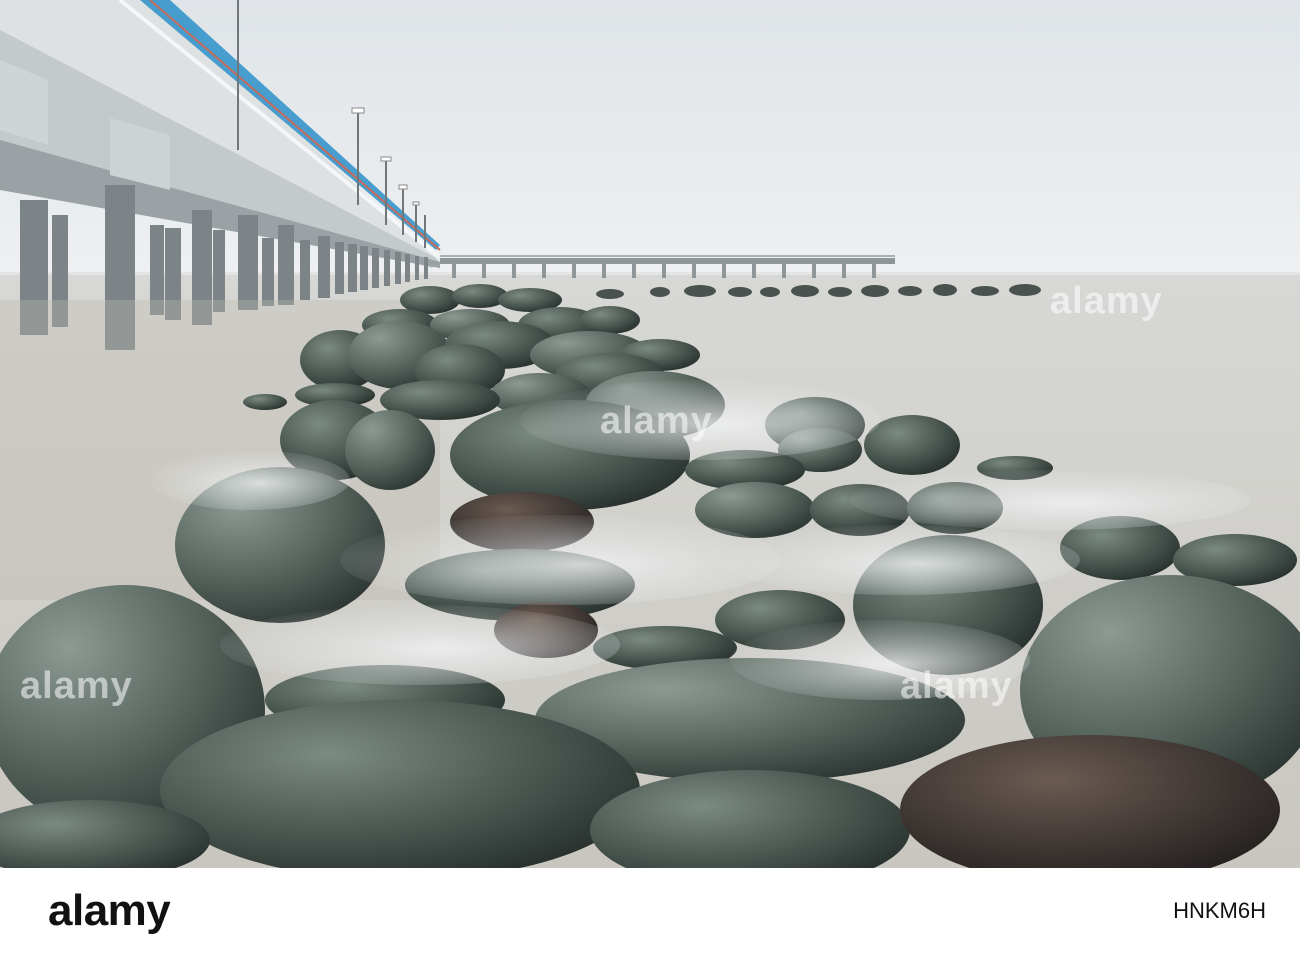  Describe the element at coordinates (650, 912) in the screenshot. I see `footer-bar: alamy HNKM6H` at that location.